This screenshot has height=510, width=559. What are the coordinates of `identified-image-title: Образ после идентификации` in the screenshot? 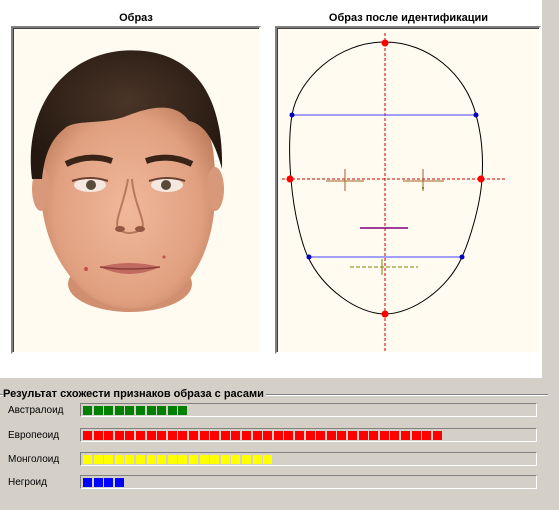 It's located at (408, 18).